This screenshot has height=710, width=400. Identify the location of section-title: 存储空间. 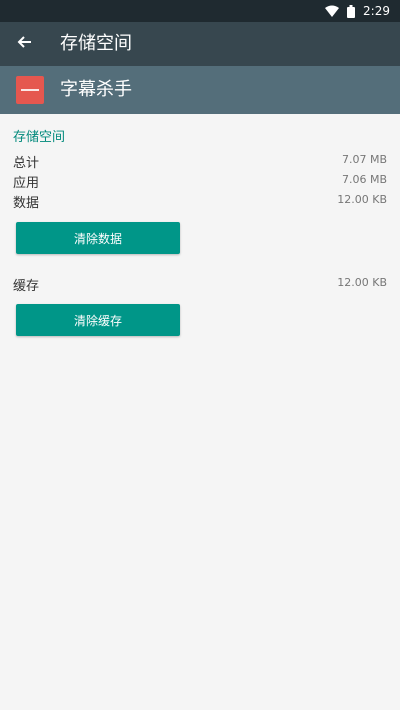
(39, 137).